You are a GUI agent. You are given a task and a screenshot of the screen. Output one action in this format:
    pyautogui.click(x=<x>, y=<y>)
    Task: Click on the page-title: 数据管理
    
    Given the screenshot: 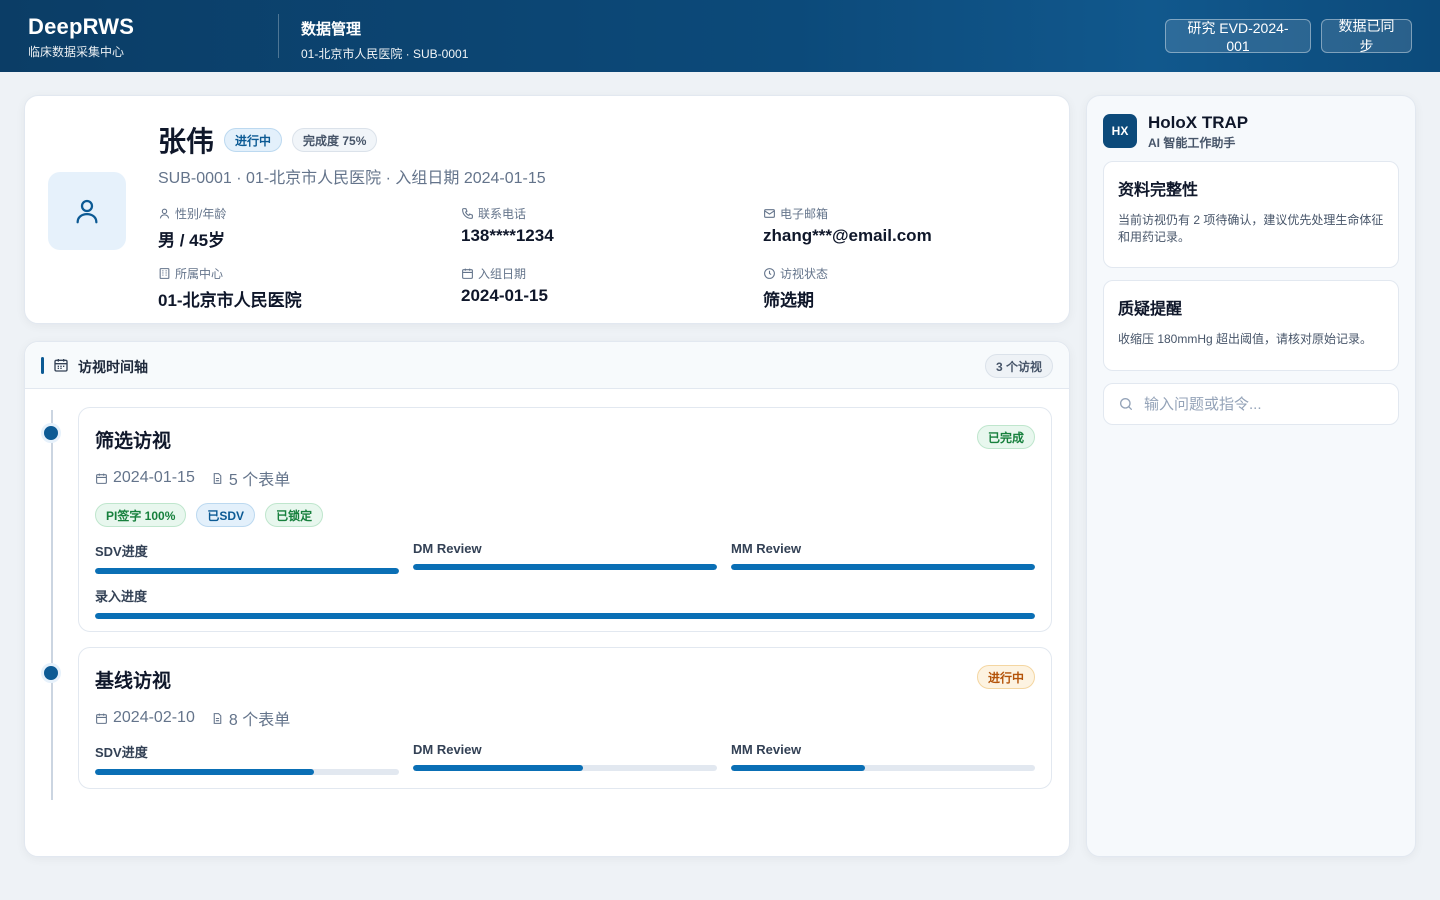 What is the action you would take?
    pyautogui.click(x=331, y=29)
    